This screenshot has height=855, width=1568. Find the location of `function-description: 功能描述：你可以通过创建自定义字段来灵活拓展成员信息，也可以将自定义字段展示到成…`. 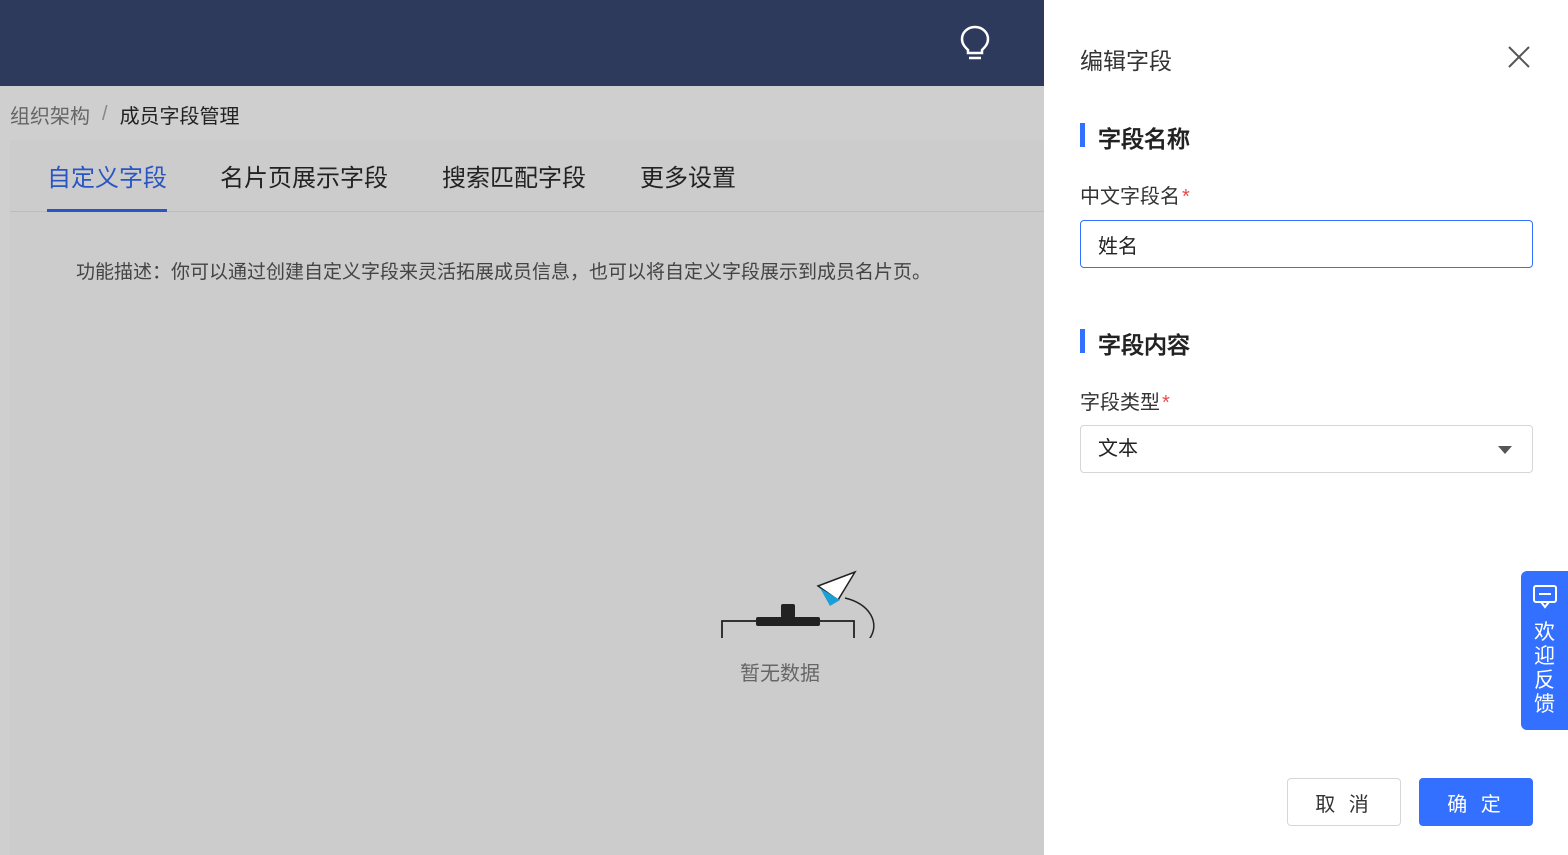

function-description: 功能描述：你可以通过创建自定义字段来灵活拓展成员信息，也可以将自定义字段展示到成… is located at coordinates (504, 272).